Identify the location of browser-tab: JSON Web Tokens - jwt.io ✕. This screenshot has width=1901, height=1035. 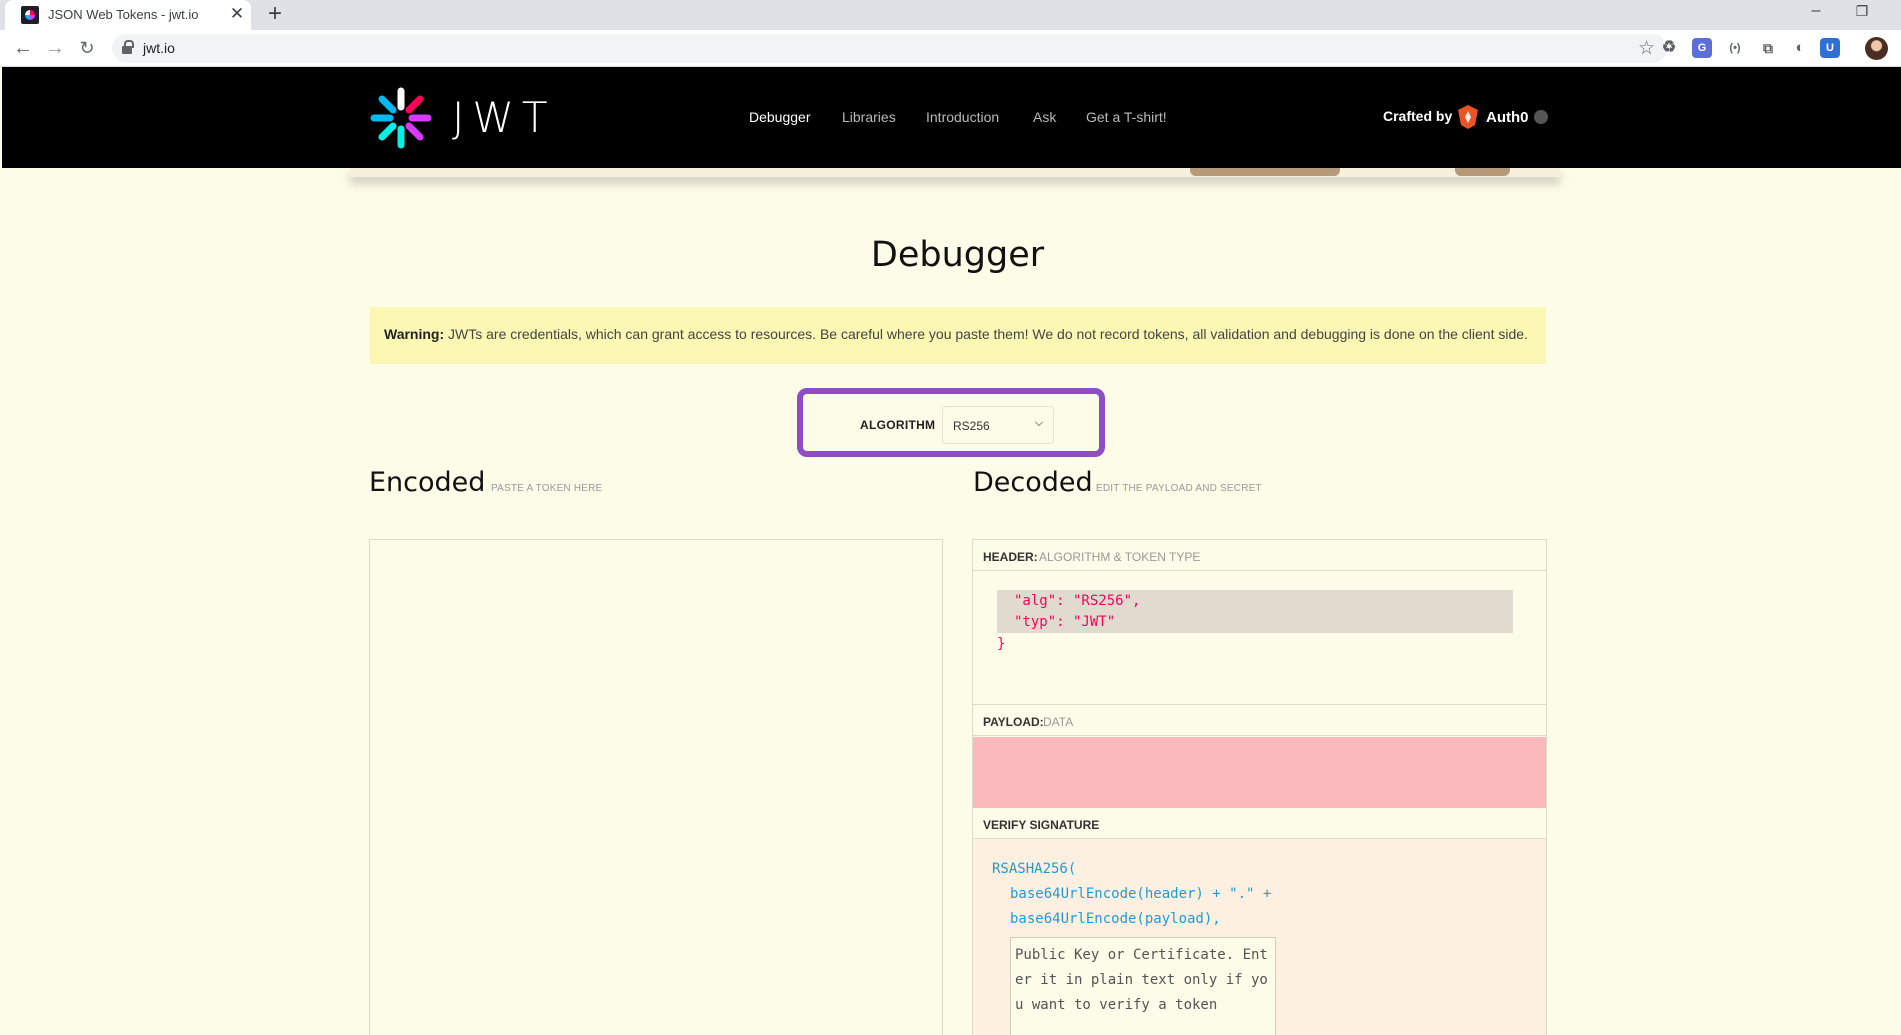
(128, 15).